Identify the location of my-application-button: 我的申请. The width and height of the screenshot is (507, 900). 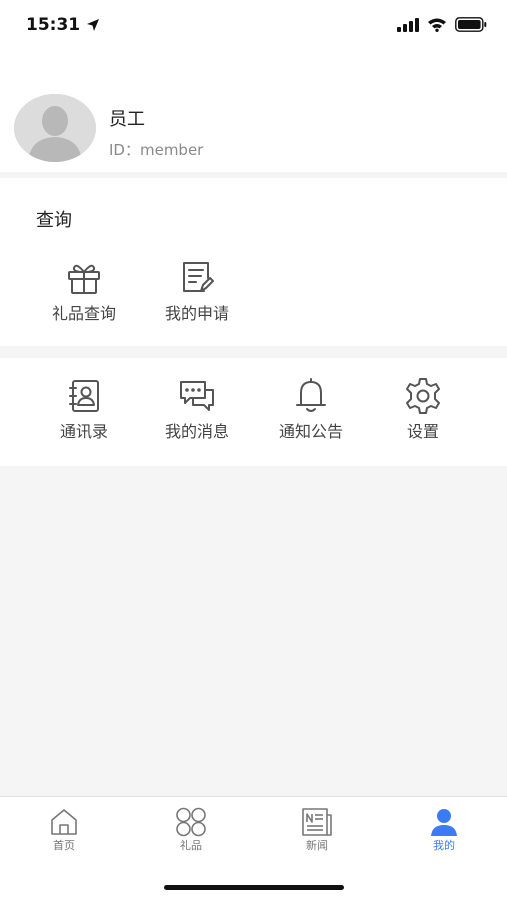
(197, 291).